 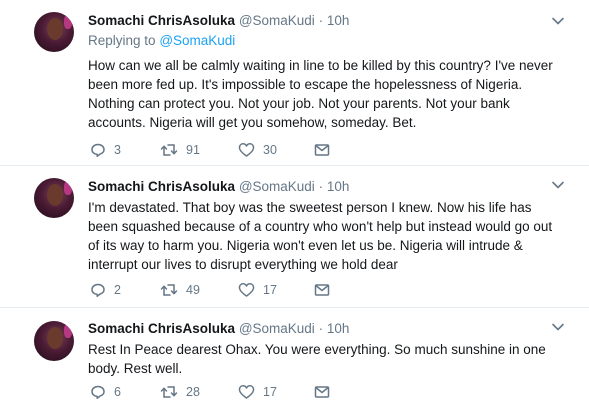 I want to click on reply-button: 3, so click(x=105, y=150).